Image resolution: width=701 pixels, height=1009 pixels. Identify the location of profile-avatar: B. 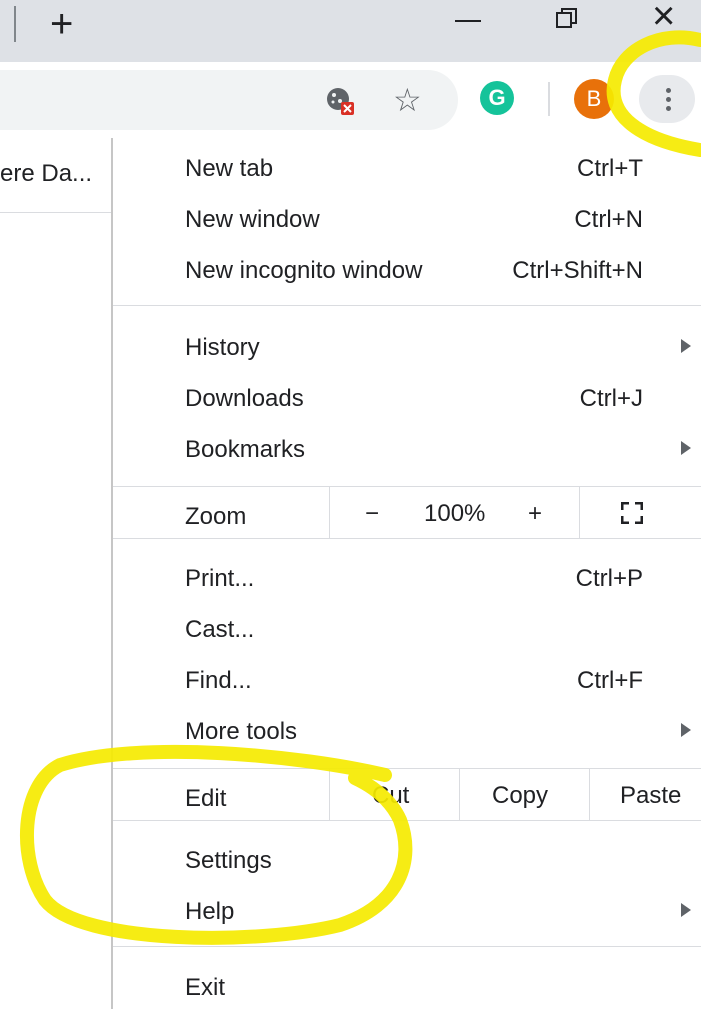
(594, 99).